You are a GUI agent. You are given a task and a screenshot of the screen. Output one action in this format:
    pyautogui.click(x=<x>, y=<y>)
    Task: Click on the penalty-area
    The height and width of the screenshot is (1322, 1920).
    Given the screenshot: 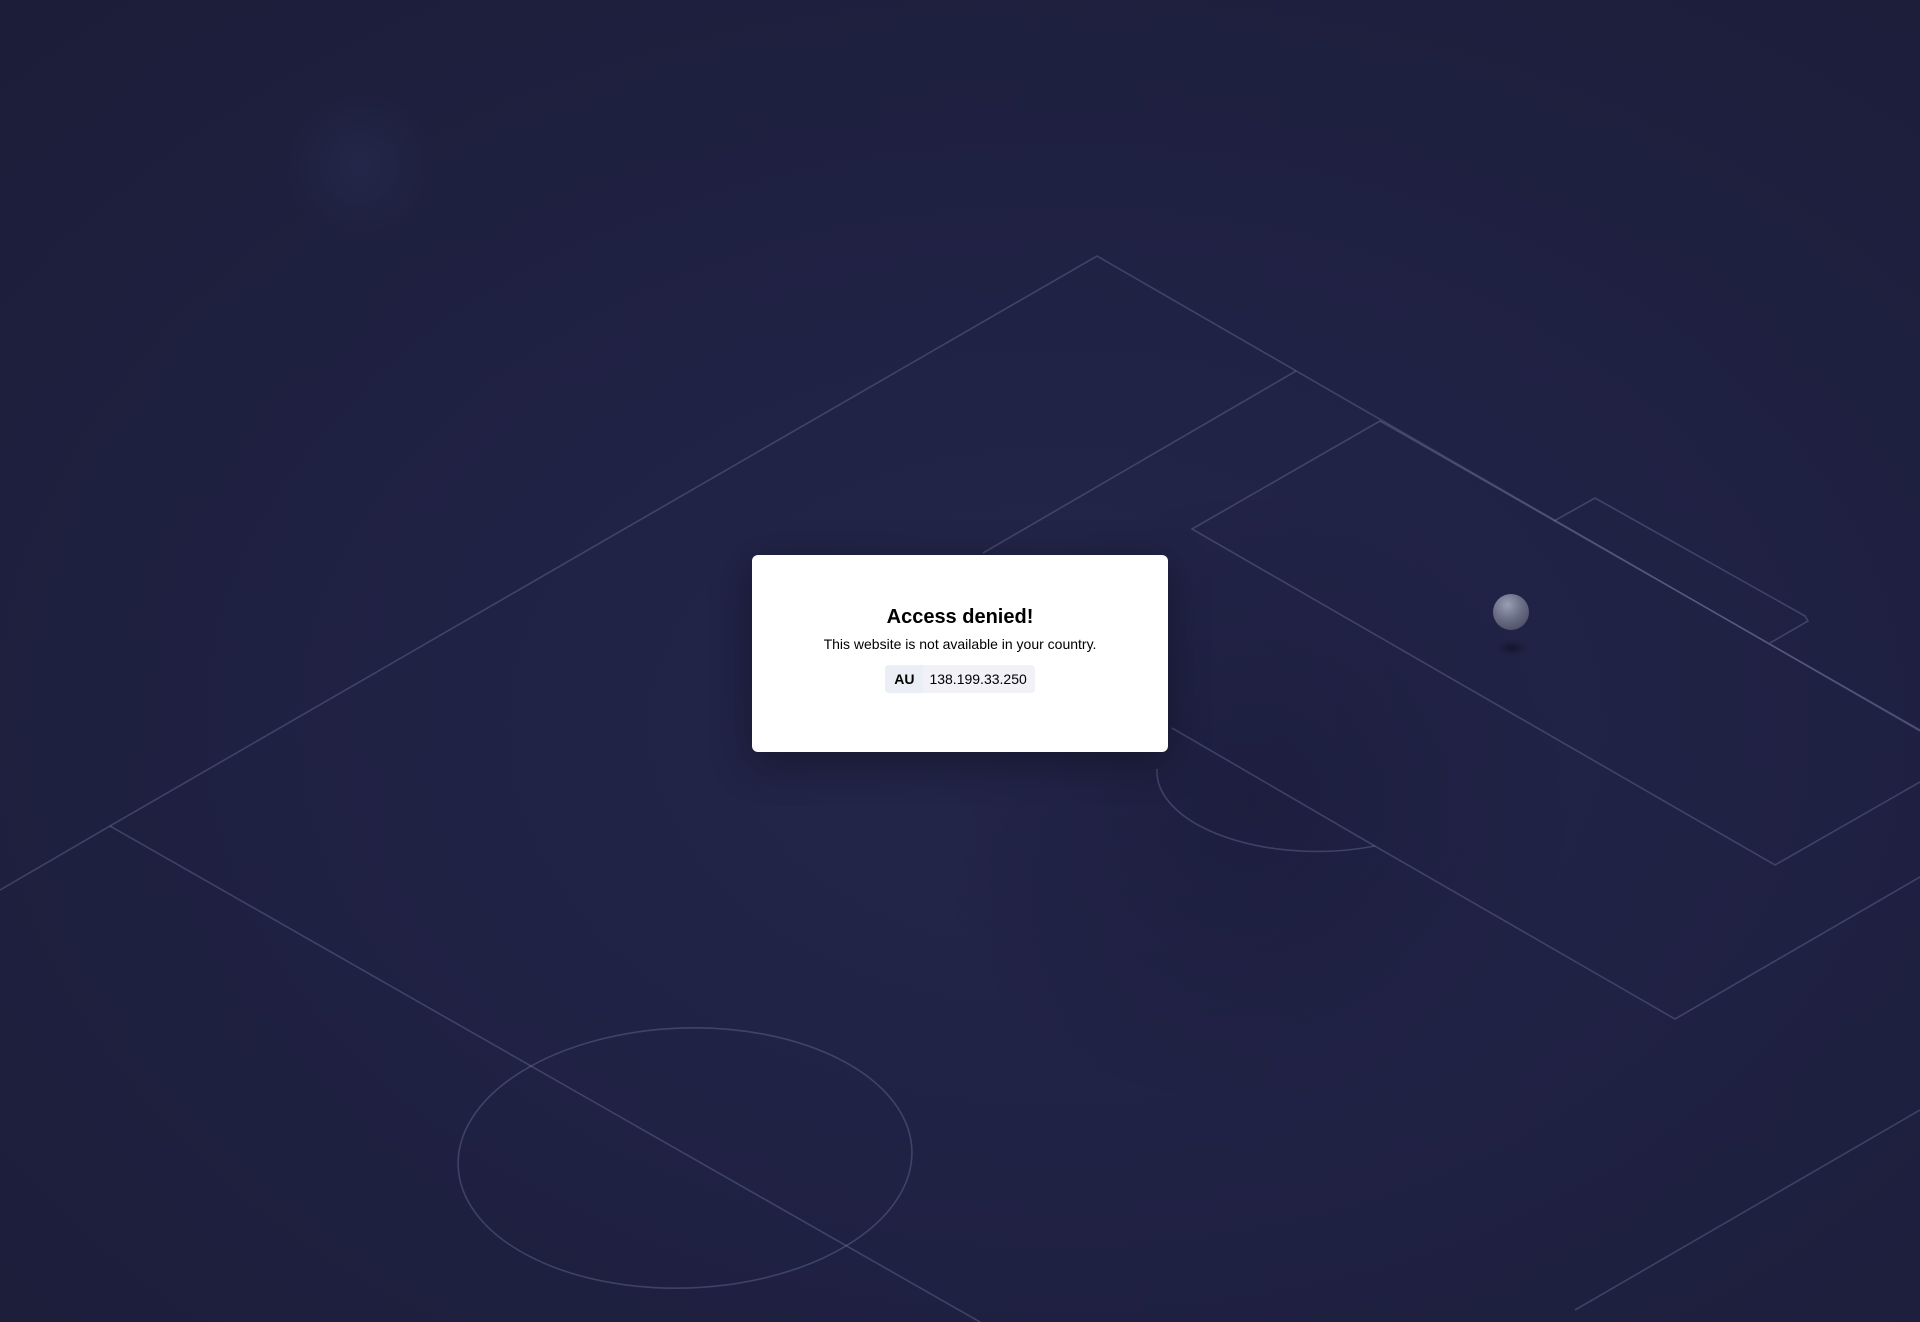 What is the action you would take?
    pyautogui.click(x=1139, y=462)
    